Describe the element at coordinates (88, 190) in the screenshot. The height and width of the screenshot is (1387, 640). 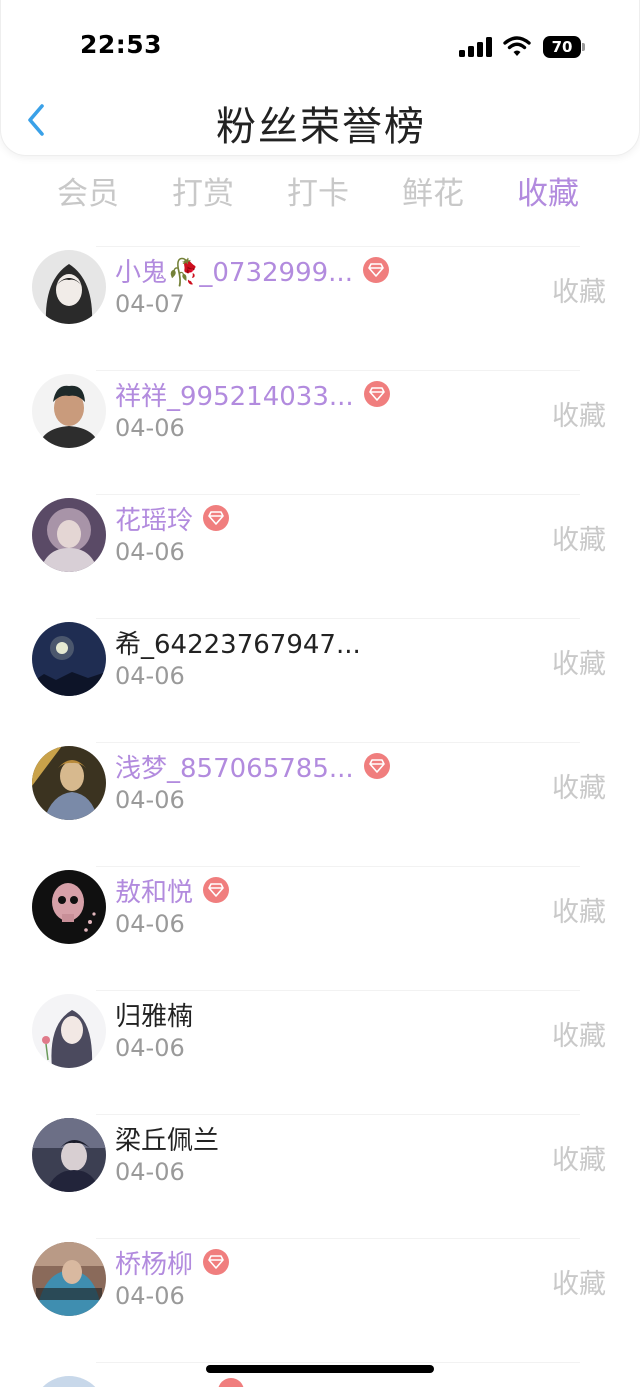
I see `tab-members: 会员` at that location.